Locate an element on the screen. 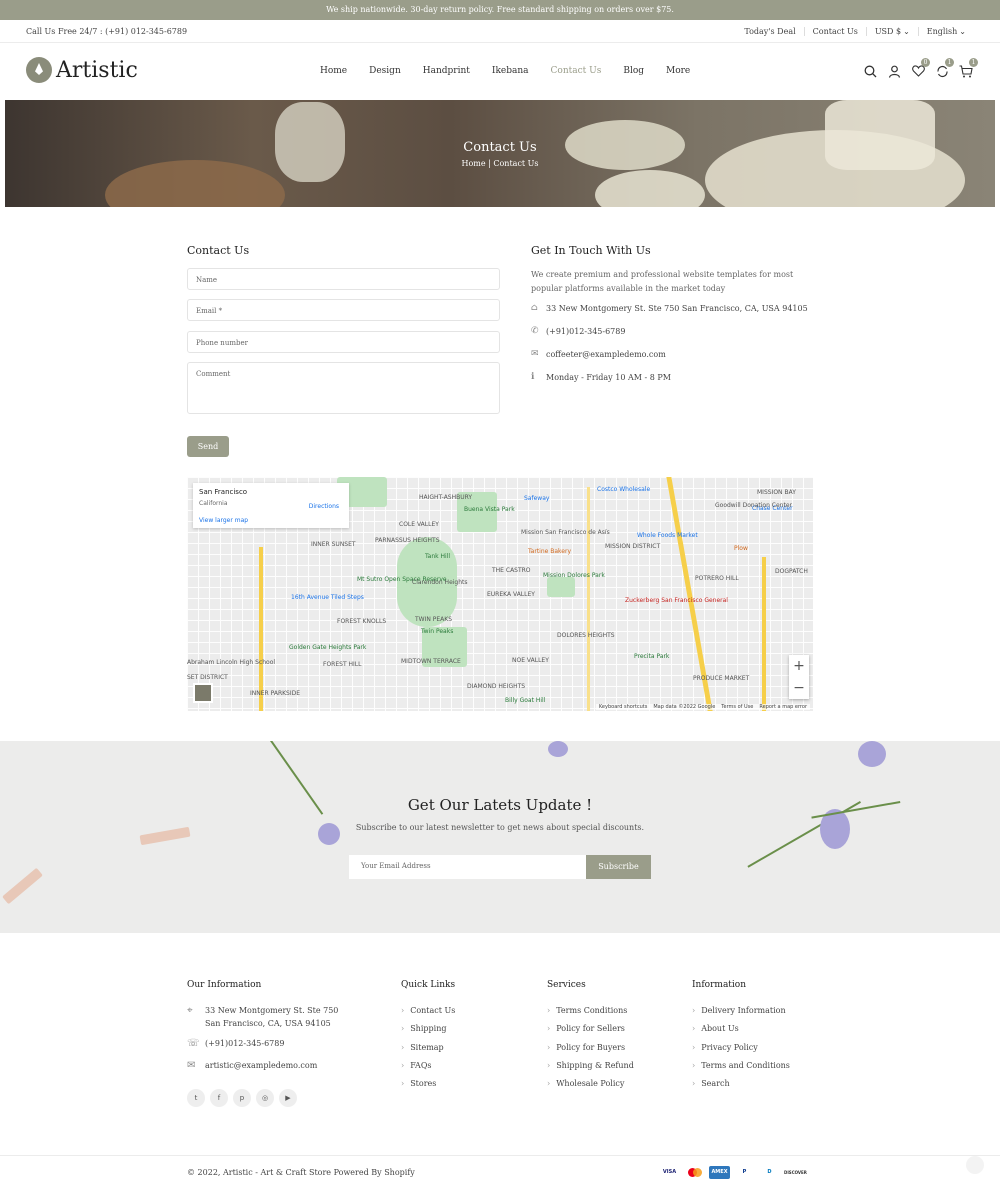 The height and width of the screenshot is (1190, 1000). nav-home: Home is located at coordinates (333, 71).